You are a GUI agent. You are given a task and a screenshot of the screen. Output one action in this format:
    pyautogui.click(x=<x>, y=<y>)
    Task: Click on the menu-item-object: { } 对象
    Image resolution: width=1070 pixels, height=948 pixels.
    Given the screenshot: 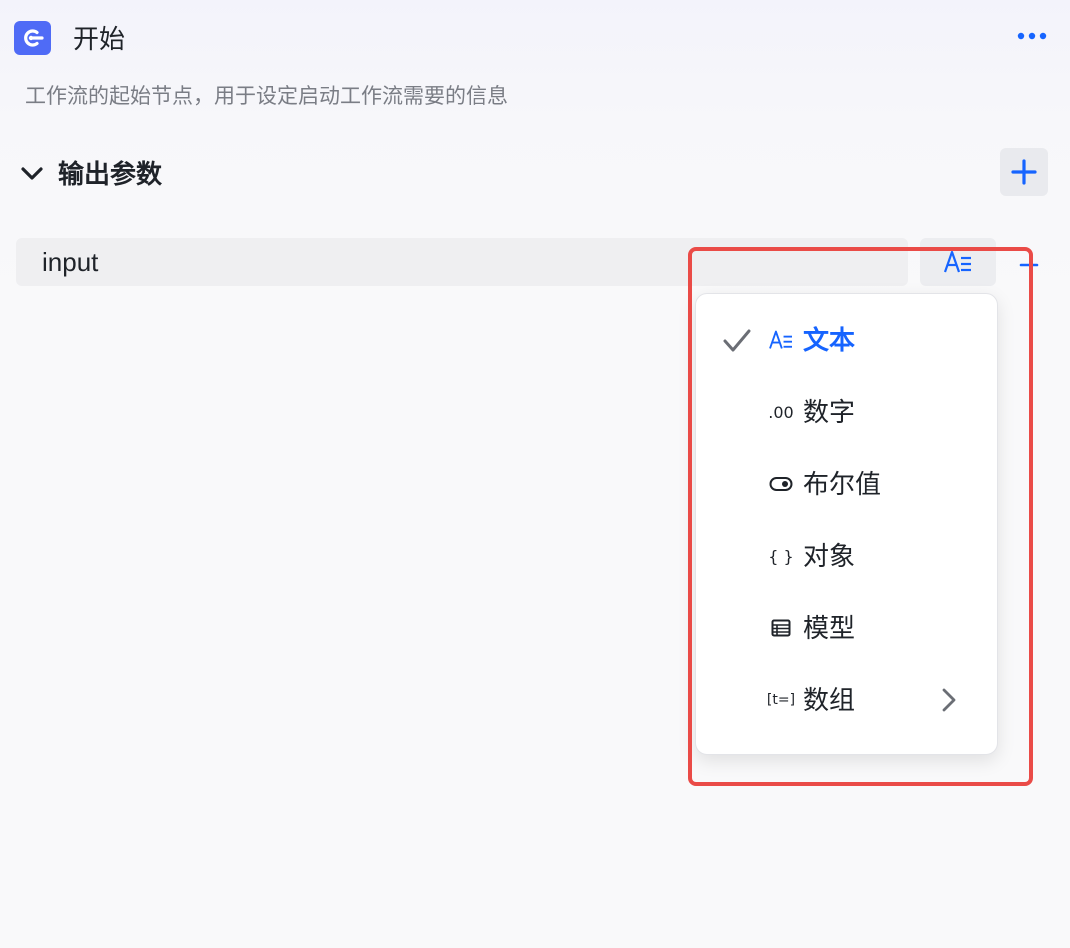 What is the action you would take?
    pyautogui.click(x=846, y=556)
    